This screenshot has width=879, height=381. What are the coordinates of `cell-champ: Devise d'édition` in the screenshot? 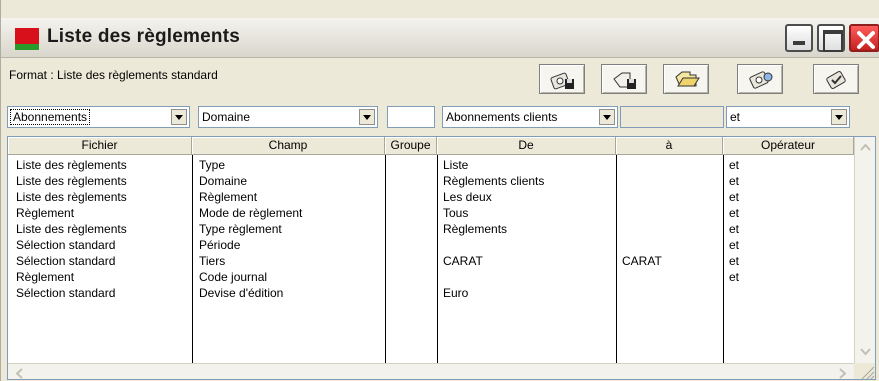 It's located at (241, 293).